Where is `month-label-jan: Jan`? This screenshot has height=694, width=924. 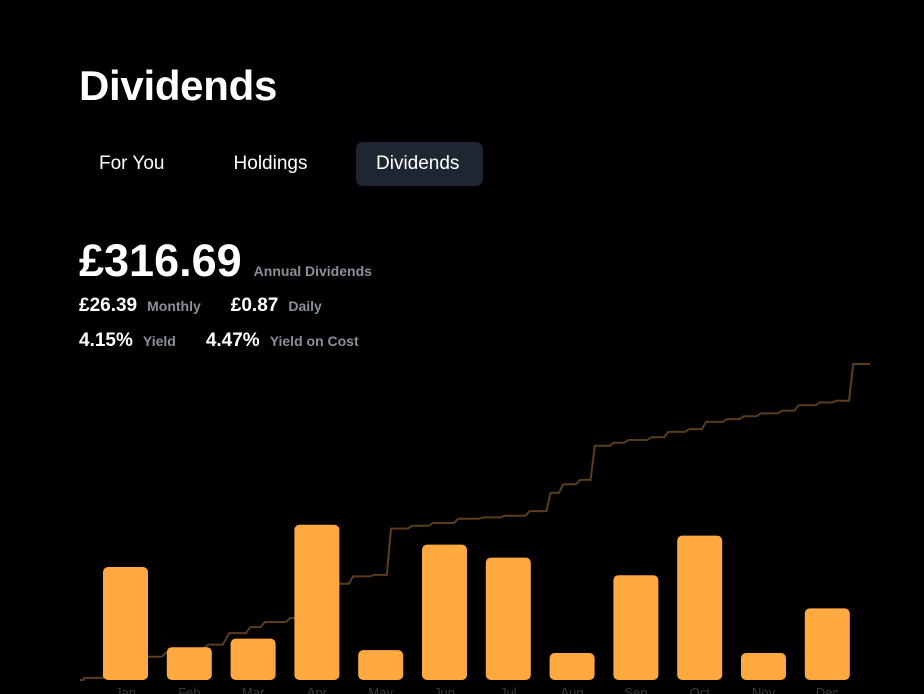
month-label-jan: Jan is located at coordinates (125, 689).